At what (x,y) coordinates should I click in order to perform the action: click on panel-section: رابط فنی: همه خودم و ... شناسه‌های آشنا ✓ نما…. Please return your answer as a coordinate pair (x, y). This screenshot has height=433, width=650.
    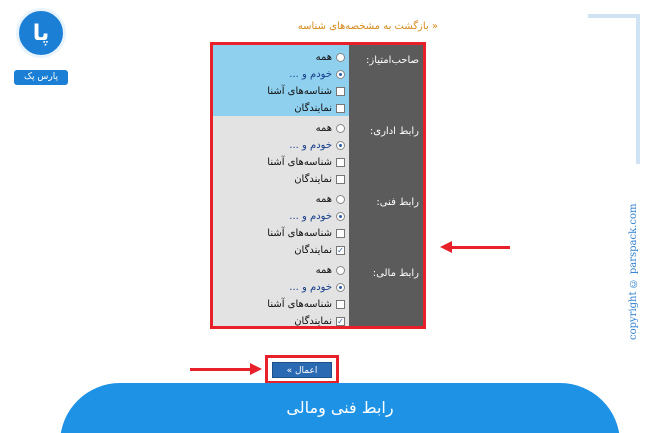
    Looking at the image, I should click on (318, 222).